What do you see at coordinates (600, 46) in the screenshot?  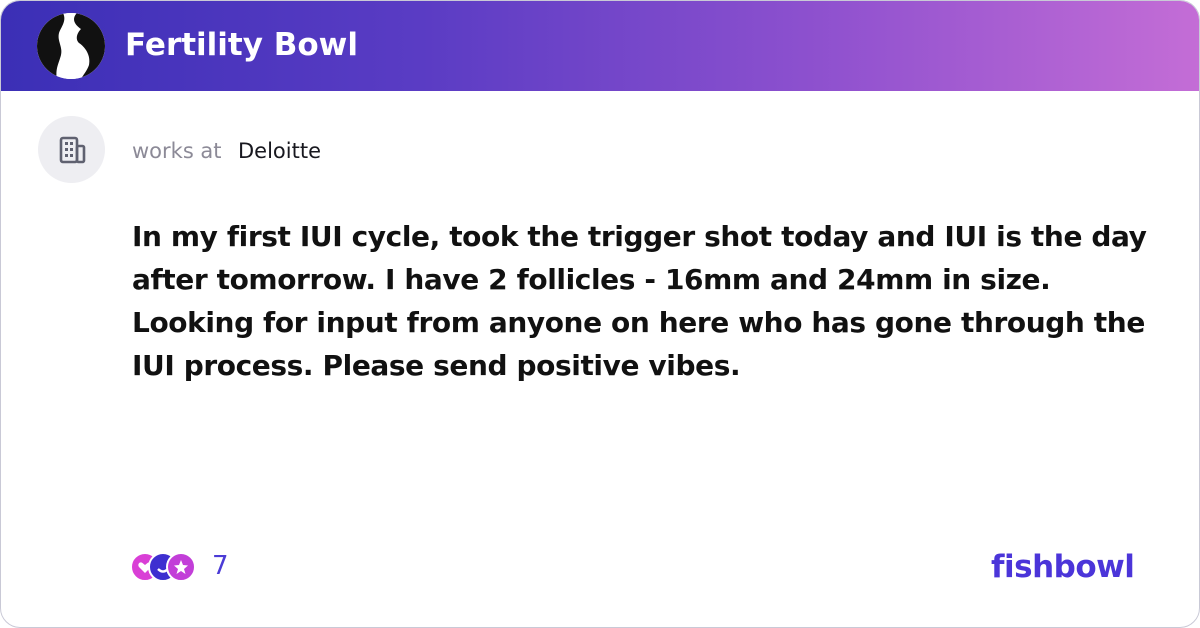 I see `group-header: Fertility Bowl` at bounding box center [600, 46].